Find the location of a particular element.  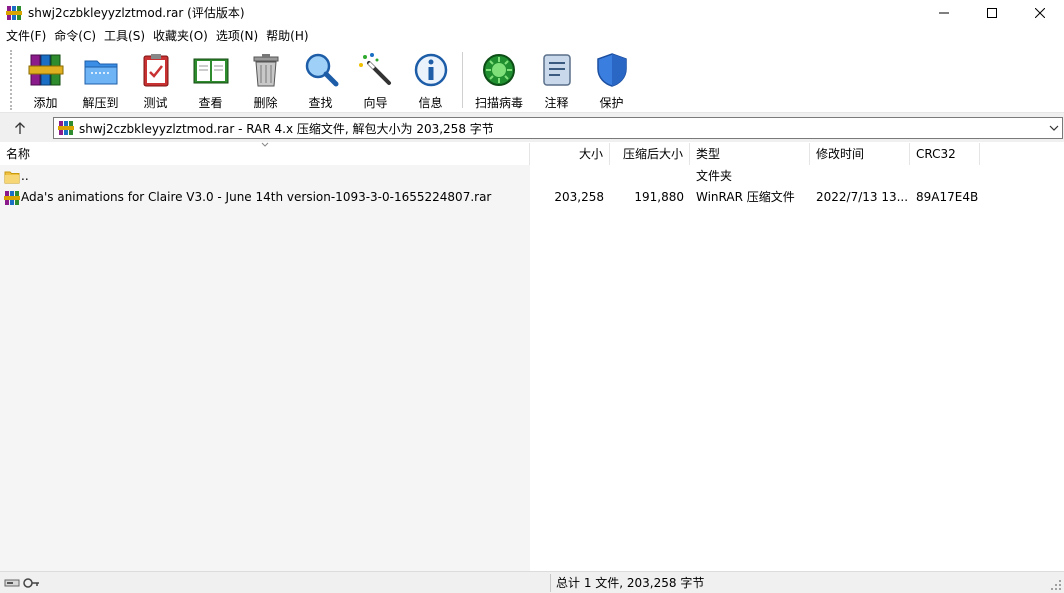

menu-file: 文件(F) is located at coordinates (26, 36).